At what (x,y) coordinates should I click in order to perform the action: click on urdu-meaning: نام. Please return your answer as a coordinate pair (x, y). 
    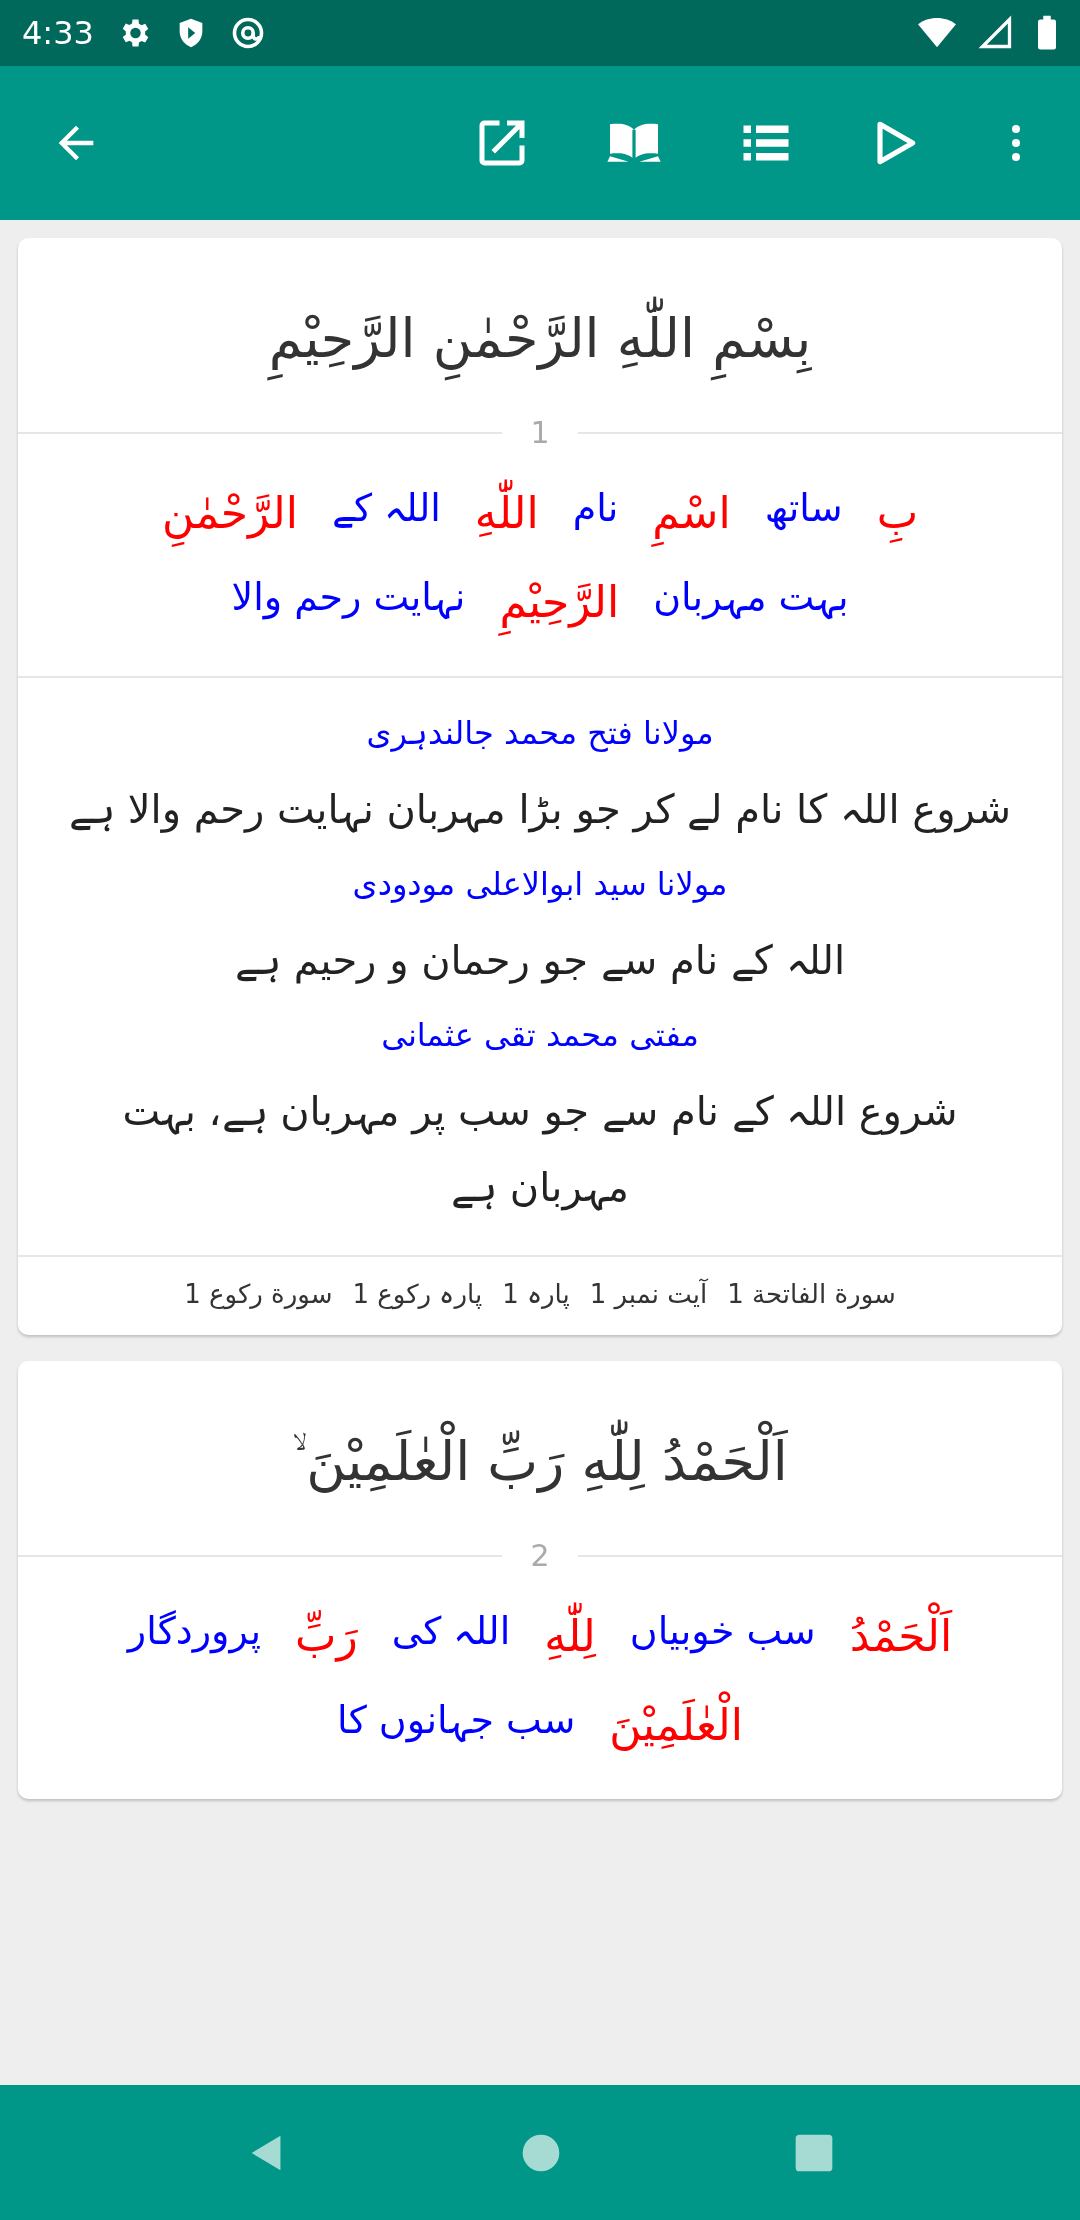
    Looking at the image, I should click on (595, 508).